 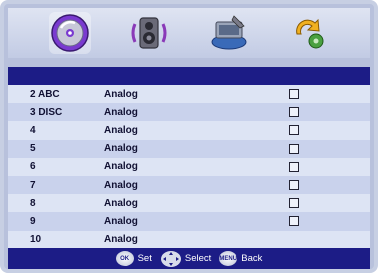 What do you see at coordinates (171, 259) in the screenshot?
I see `dpad-icon` at bounding box center [171, 259].